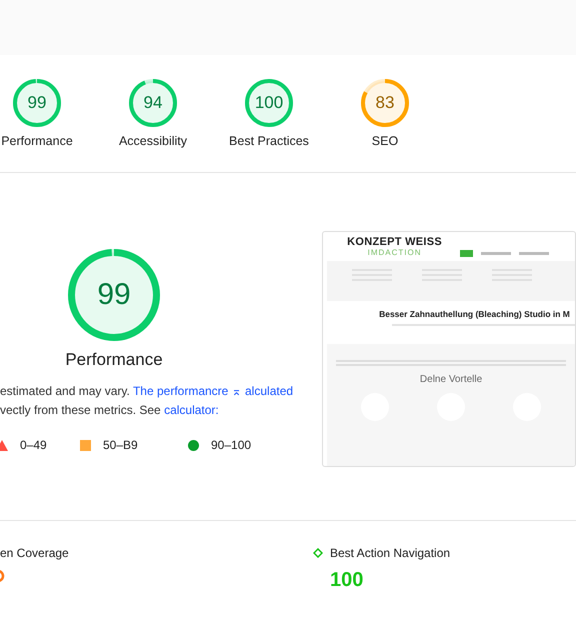 This screenshot has width=576, height=620. What do you see at coordinates (147, 401) in the screenshot?
I see `score-description: estimated and may vary. The performancre ⌅ alculated vectly from these metrics. See calculator:` at bounding box center [147, 401].